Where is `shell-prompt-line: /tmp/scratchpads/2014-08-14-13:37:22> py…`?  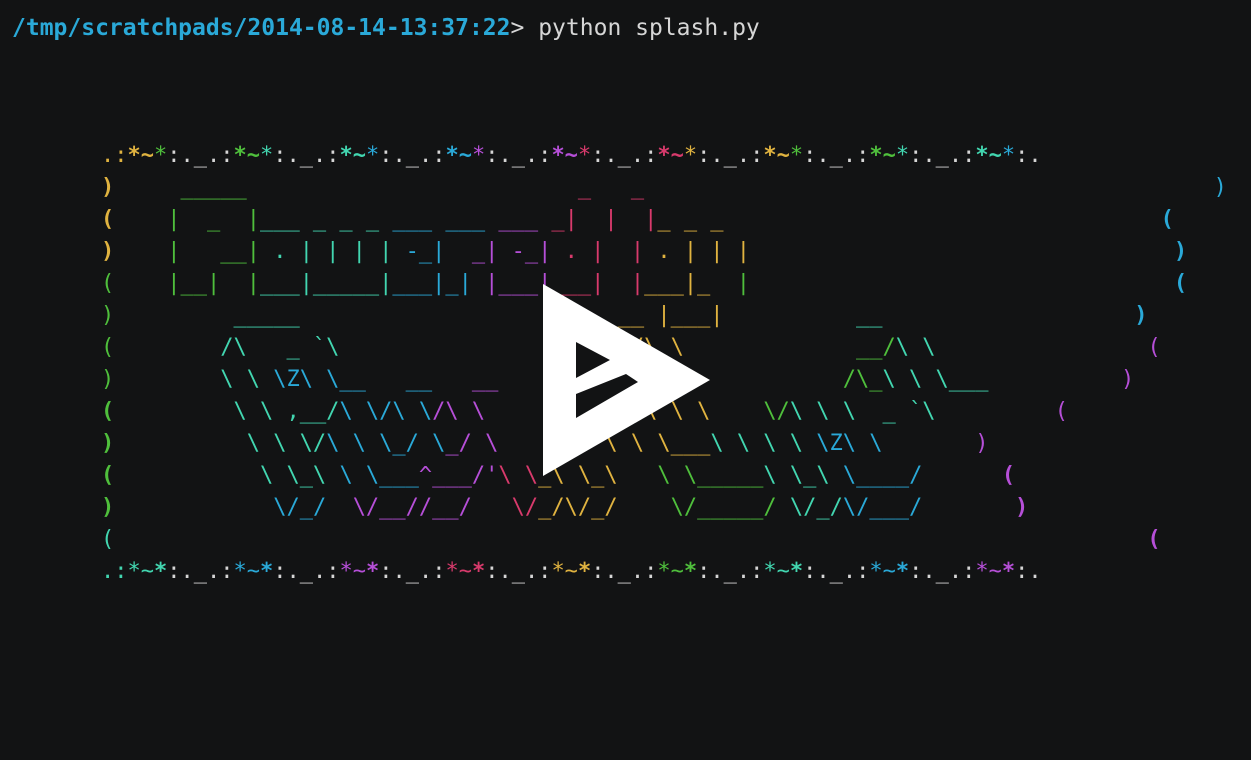
shell-prompt-line: /tmp/scratchpads/2014-08-14-13:37:22> py… is located at coordinates (386, 28).